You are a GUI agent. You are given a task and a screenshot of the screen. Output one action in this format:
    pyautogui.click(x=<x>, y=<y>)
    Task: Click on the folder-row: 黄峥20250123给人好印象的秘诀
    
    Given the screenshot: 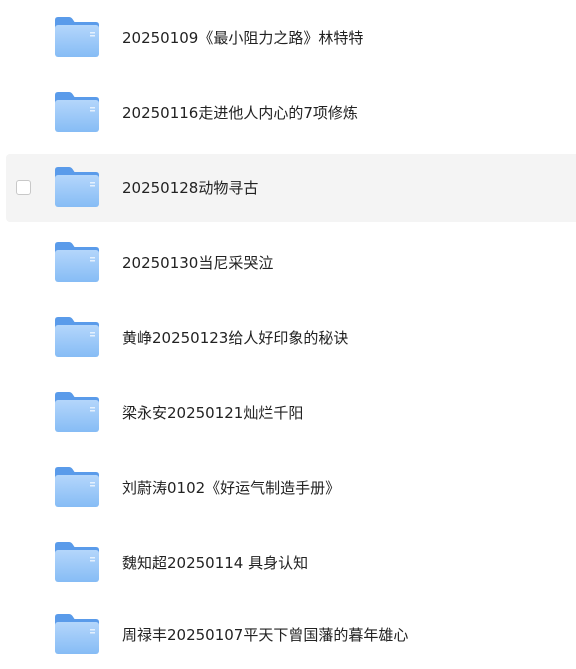 What is the action you would take?
    pyautogui.click(x=291, y=338)
    